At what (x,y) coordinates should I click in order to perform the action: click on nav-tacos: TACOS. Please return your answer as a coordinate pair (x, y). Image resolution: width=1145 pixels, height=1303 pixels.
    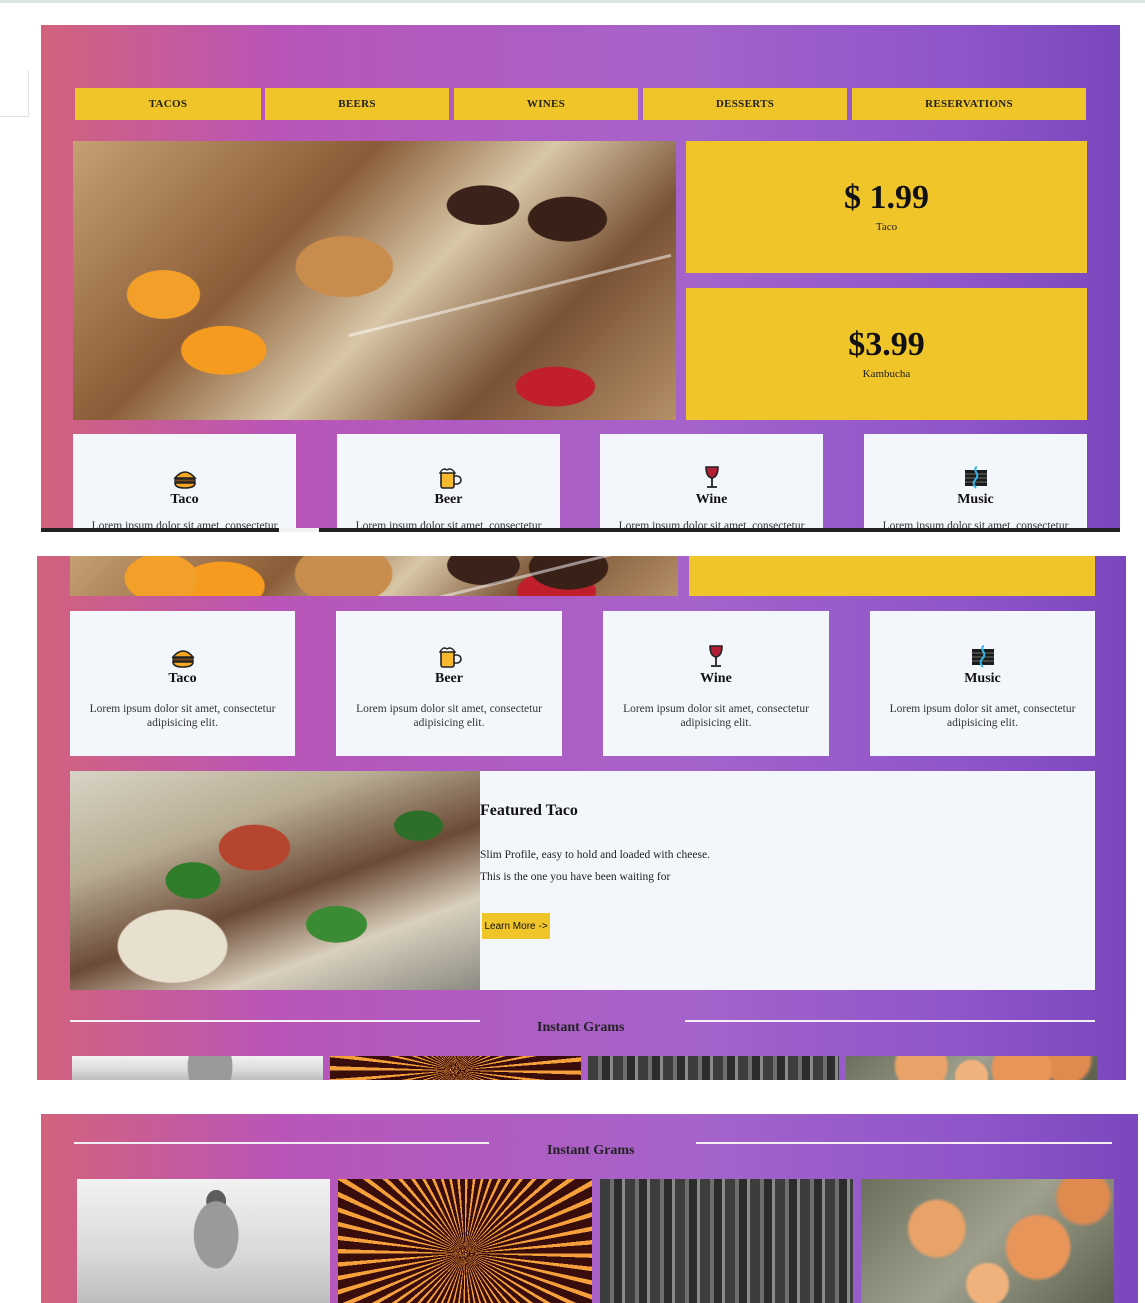
    Looking at the image, I should click on (168, 104).